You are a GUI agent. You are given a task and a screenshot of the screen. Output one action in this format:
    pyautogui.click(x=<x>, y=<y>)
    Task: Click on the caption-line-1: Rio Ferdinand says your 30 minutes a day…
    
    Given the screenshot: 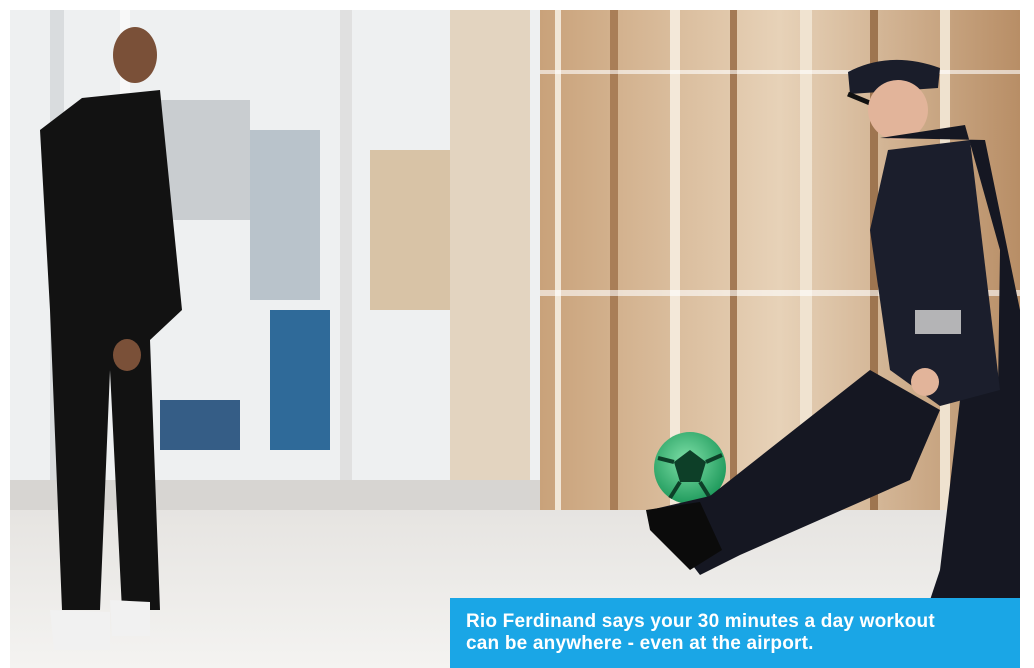 What is the action you would take?
    pyautogui.click(x=700, y=621)
    